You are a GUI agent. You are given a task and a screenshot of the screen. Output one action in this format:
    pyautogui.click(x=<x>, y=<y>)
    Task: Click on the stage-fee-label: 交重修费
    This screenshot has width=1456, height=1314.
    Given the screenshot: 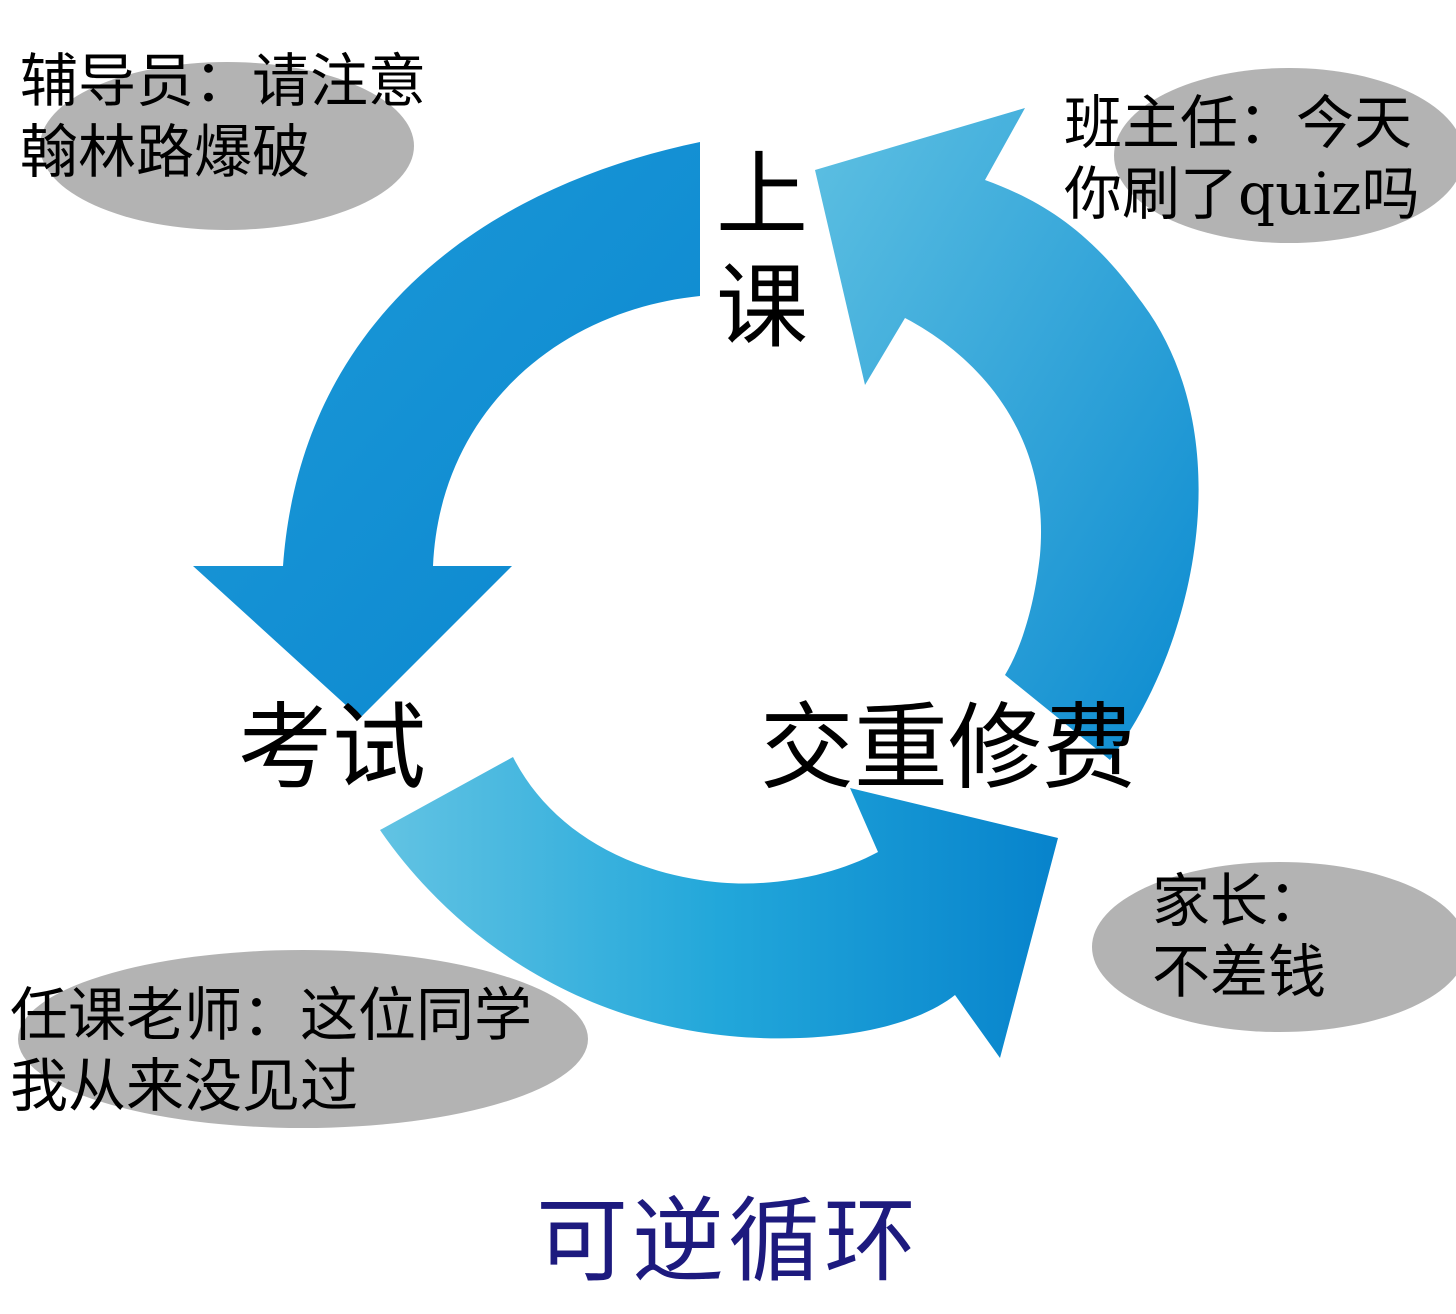 What is the action you would take?
    pyautogui.click(x=948, y=749)
    